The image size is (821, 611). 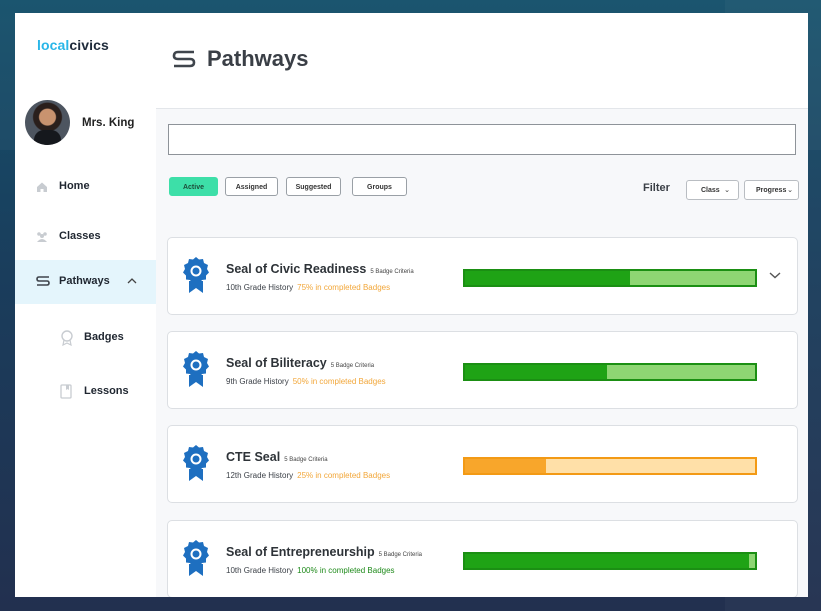 I want to click on pathway-progress-text: 100% in completed Badges, so click(x=346, y=570).